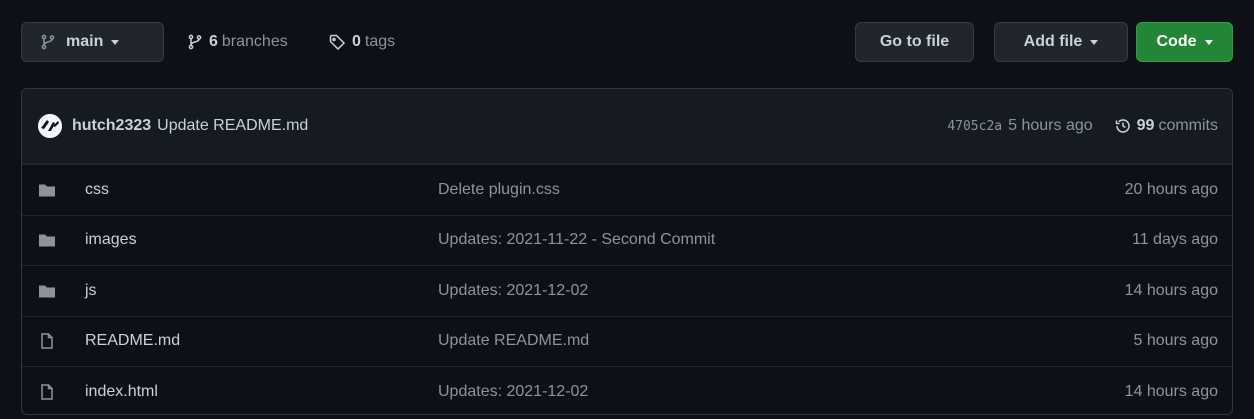 The image size is (1254, 419). Describe the element at coordinates (111, 240) in the screenshot. I see `file-name-link: images` at that location.